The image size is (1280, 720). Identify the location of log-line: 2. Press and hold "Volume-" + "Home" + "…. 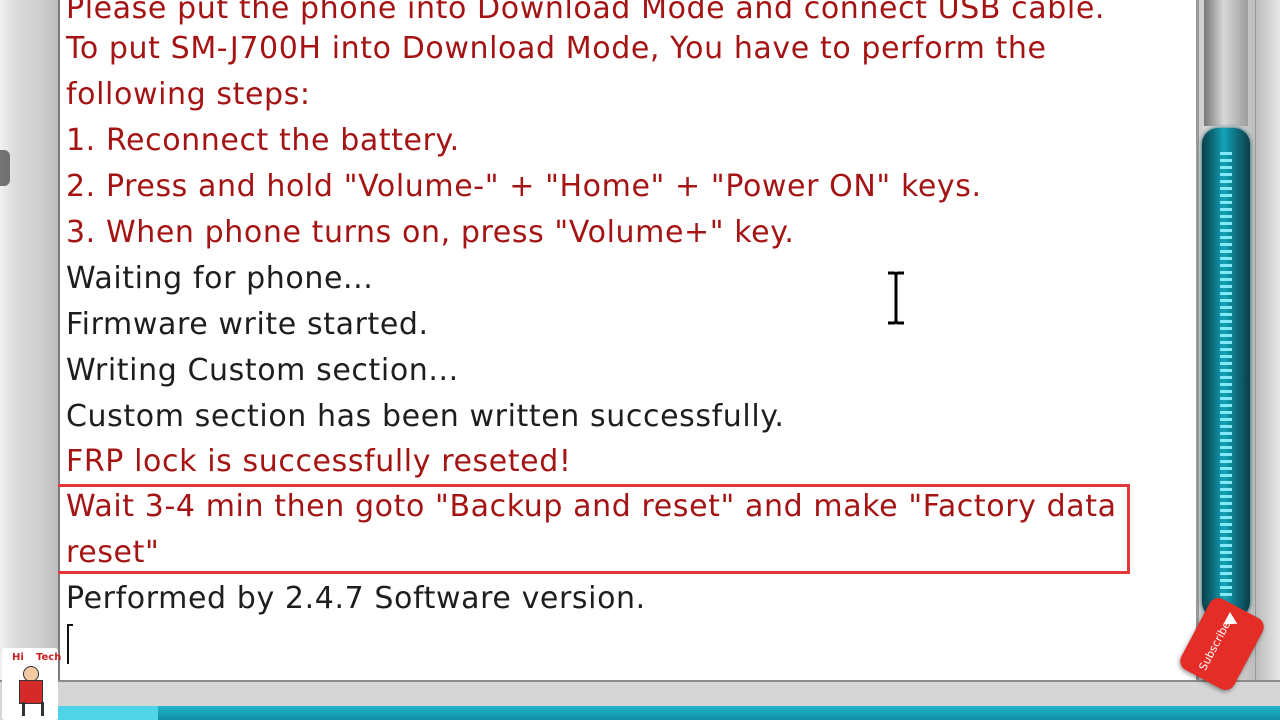
(524, 186).